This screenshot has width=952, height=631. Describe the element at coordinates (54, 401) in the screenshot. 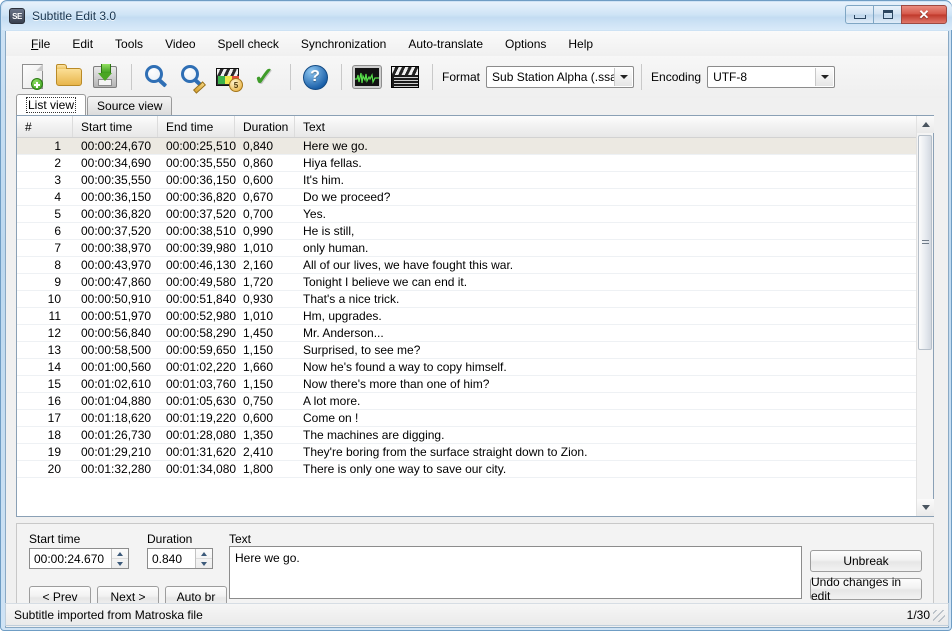

I see `cell-number: 16` at that location.